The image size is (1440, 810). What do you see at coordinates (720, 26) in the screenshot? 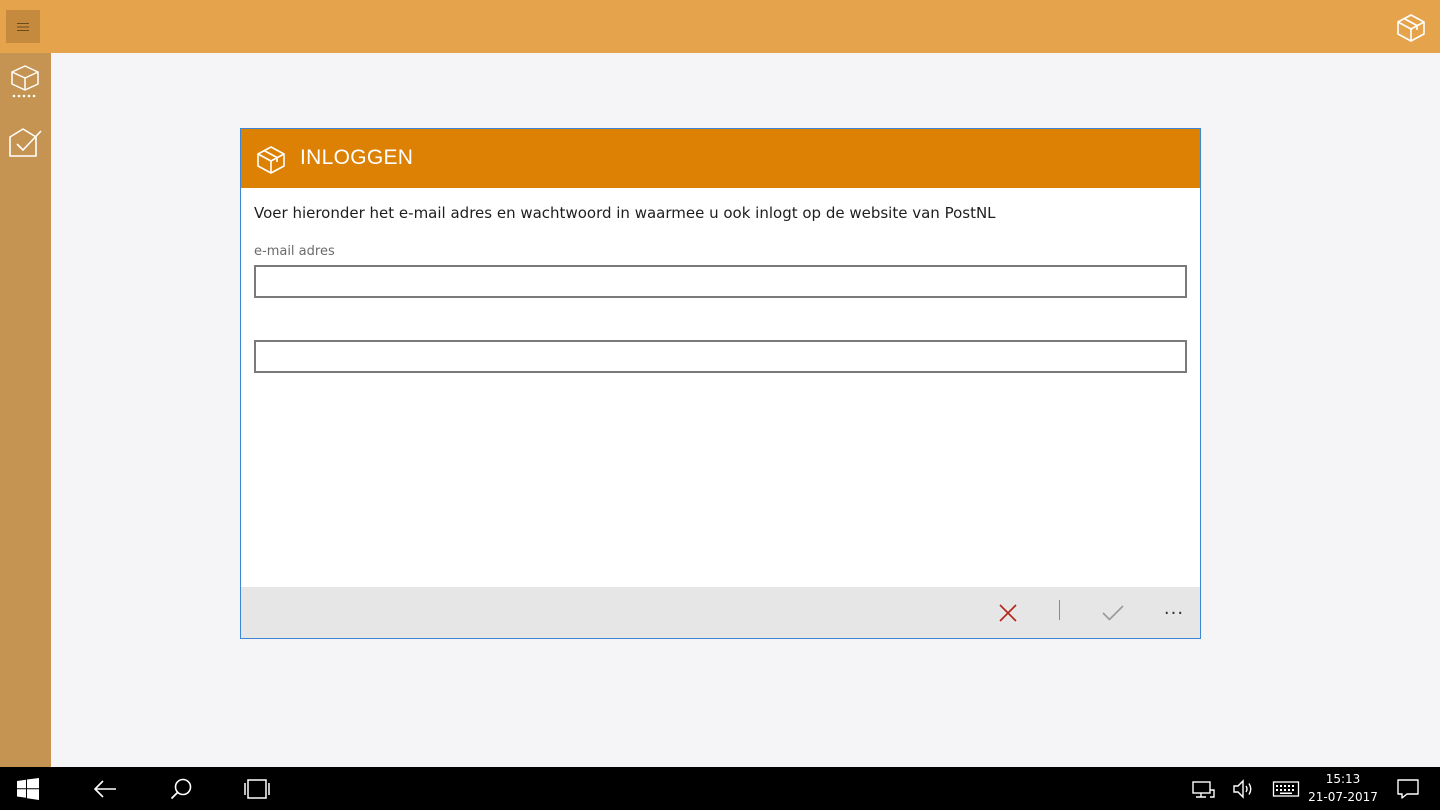
I see `top-bar` at bounding box center [720, 26].